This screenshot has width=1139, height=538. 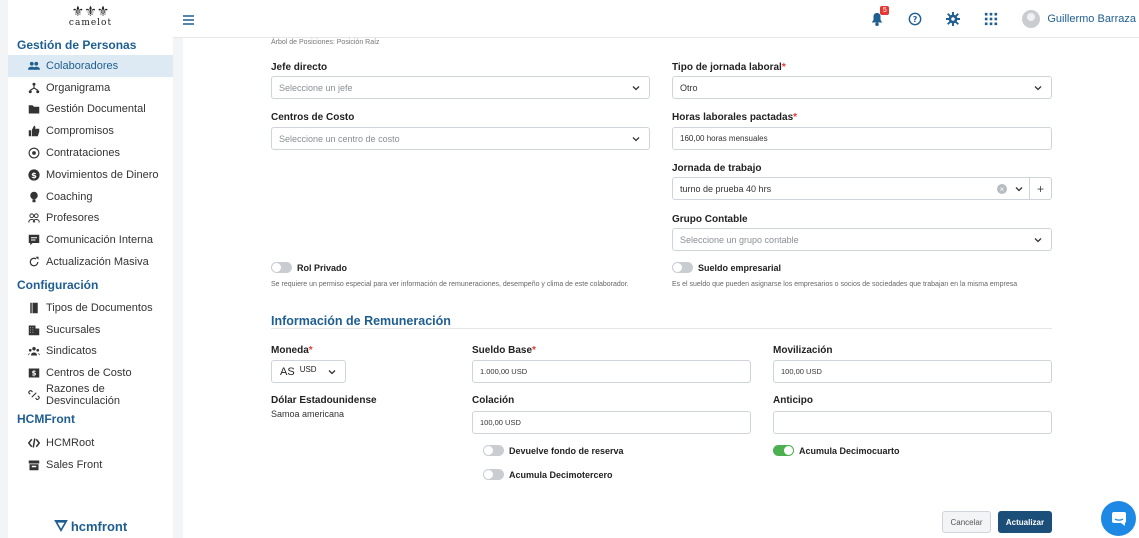 What do you see at coordinates (885, 10) in the screenshot?
I see `notification-count-badge: 5` at bounding box center [885, 10].